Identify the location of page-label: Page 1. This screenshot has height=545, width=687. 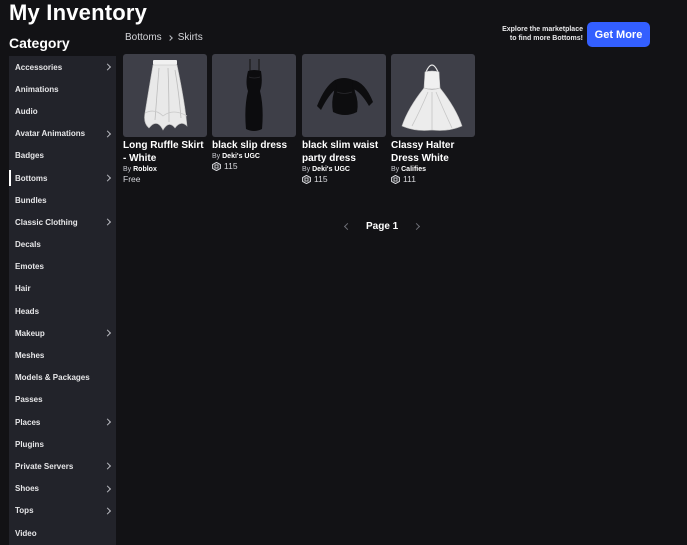
(382, 226).